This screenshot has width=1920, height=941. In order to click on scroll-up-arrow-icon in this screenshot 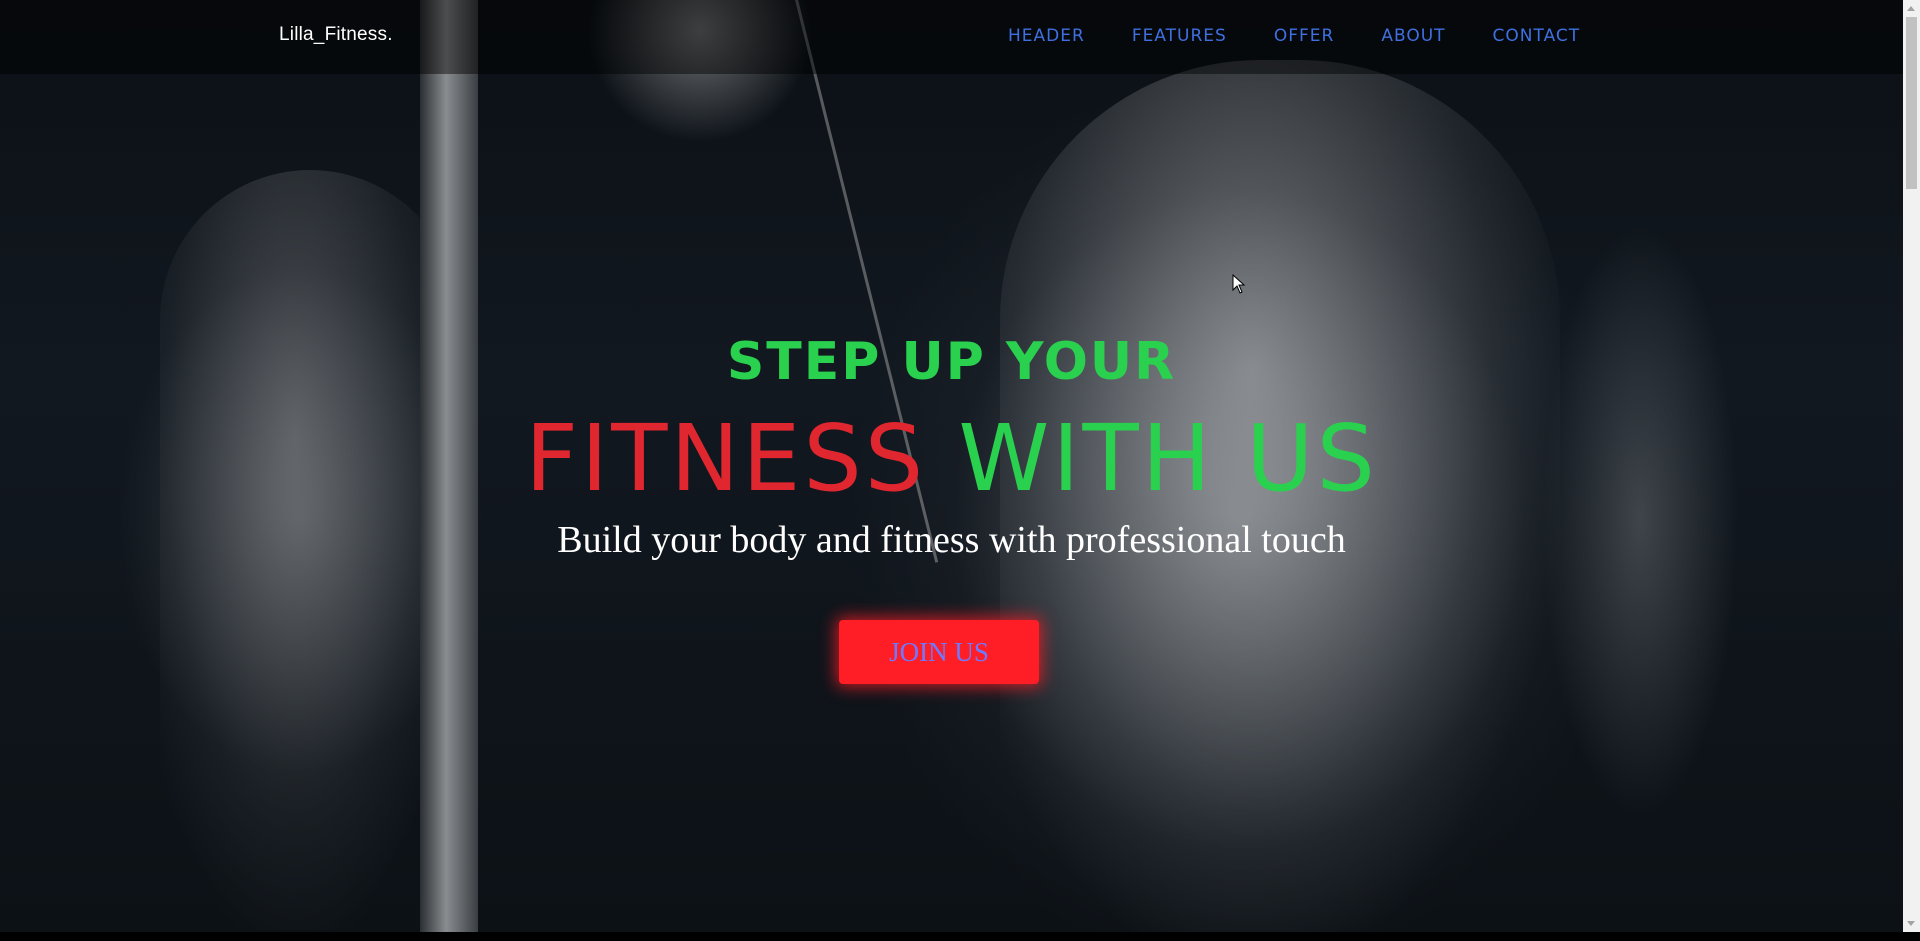, I will do `click(1911, 8)`.